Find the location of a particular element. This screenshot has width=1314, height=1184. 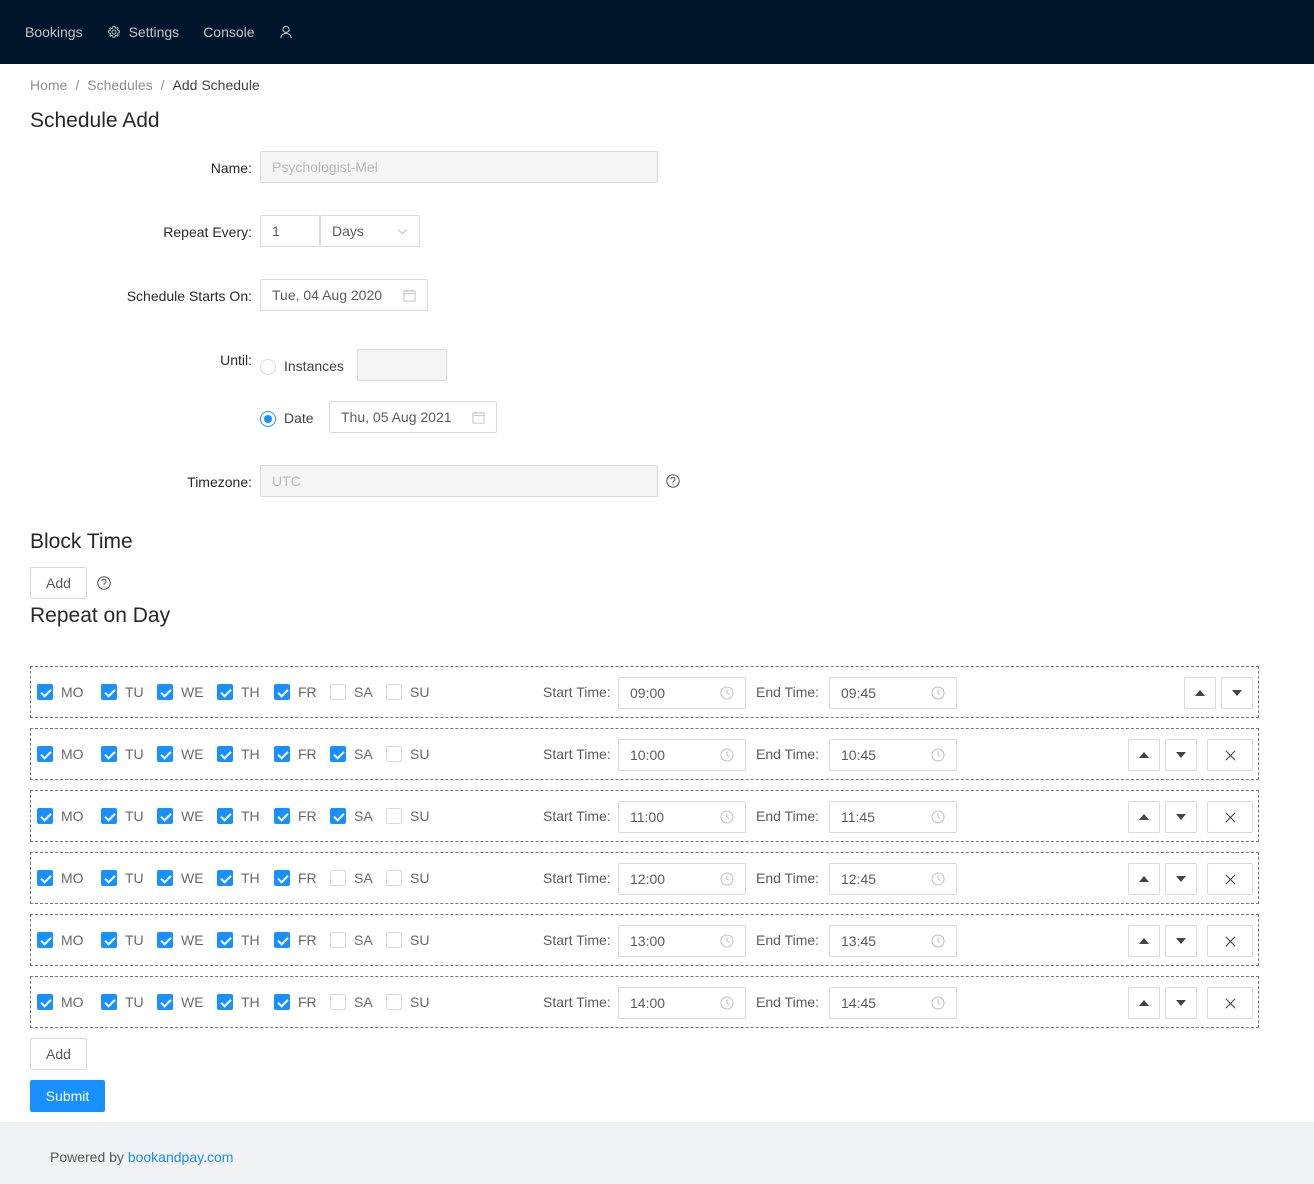

end-time-input: 12:45 is located at coordinates (893, 879).